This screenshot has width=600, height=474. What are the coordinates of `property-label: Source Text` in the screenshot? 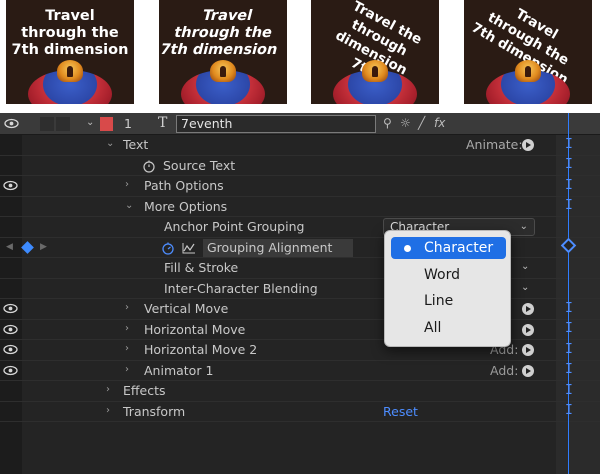 It's located at (199, 165).